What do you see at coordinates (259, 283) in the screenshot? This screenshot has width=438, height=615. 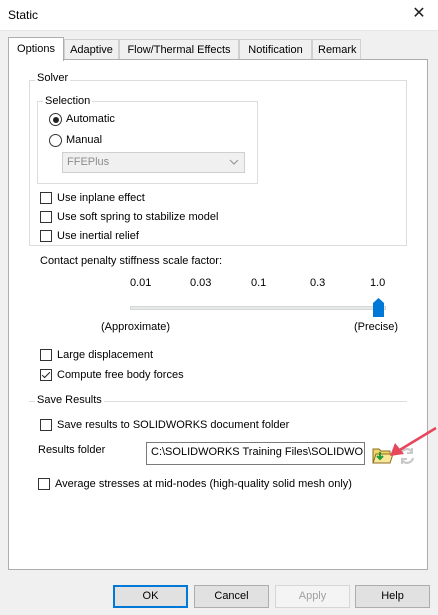 I see `tick-label: 0.1` at bounding box center [259, 283].